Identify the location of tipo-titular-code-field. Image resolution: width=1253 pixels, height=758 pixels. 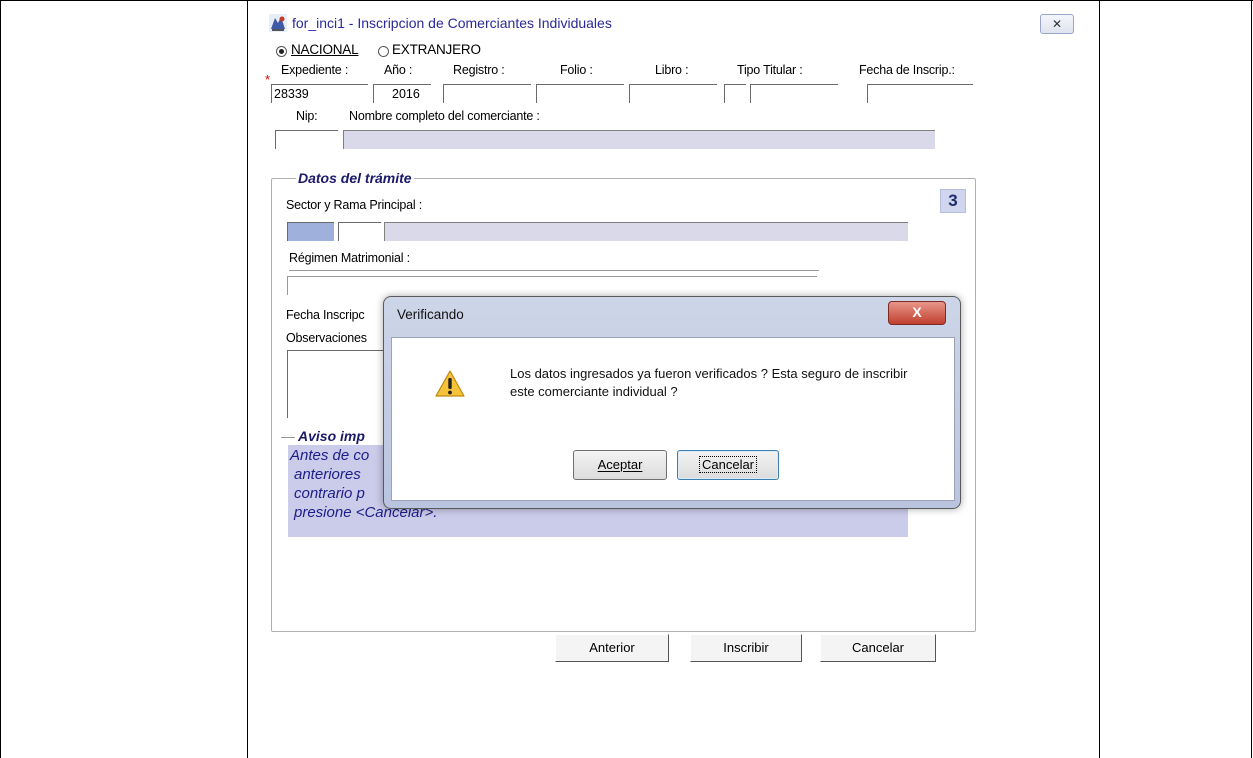
(735, 93).